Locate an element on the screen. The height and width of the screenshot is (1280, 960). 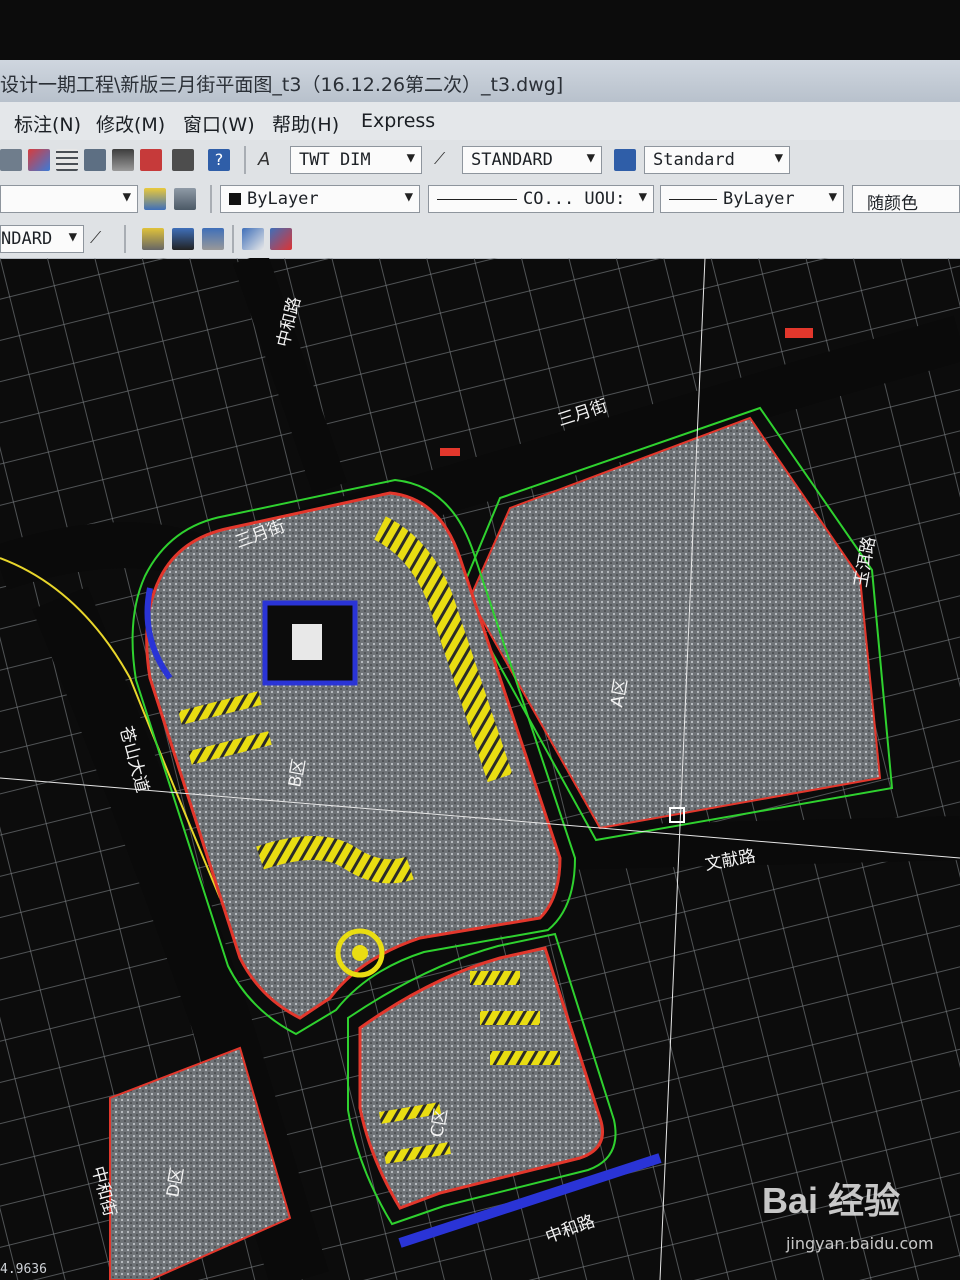
dim-style-select: STANDARD ▼ is located at coordinates (532, 160).